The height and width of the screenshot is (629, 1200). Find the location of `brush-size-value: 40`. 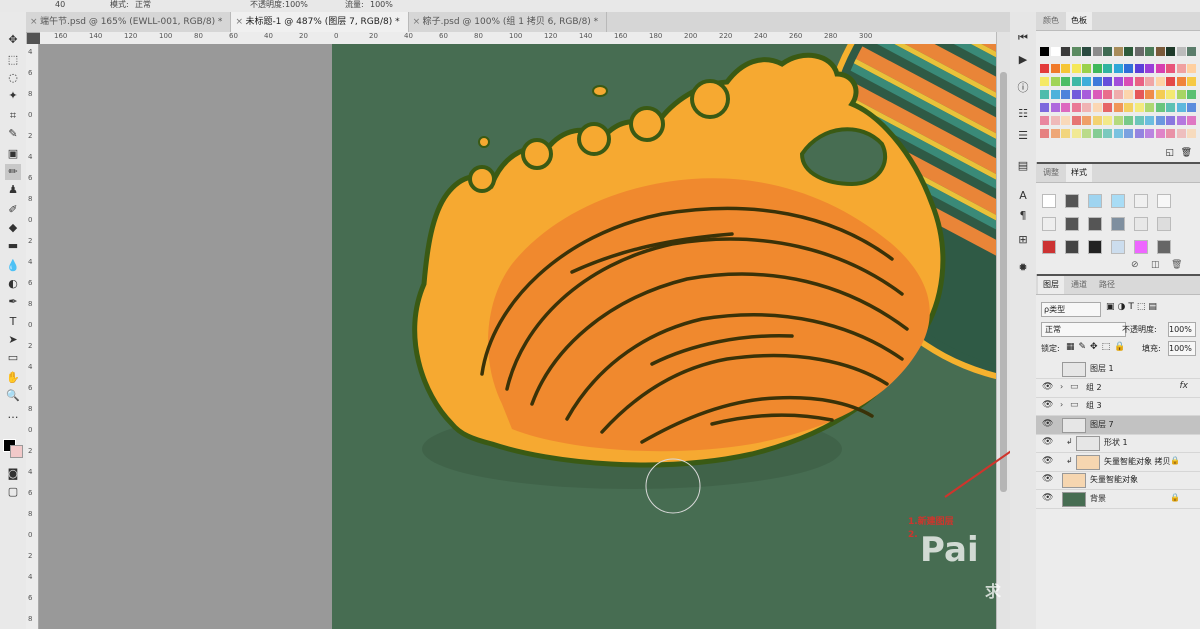

brush-size-value: 40 is located at coordinates (60, 5).